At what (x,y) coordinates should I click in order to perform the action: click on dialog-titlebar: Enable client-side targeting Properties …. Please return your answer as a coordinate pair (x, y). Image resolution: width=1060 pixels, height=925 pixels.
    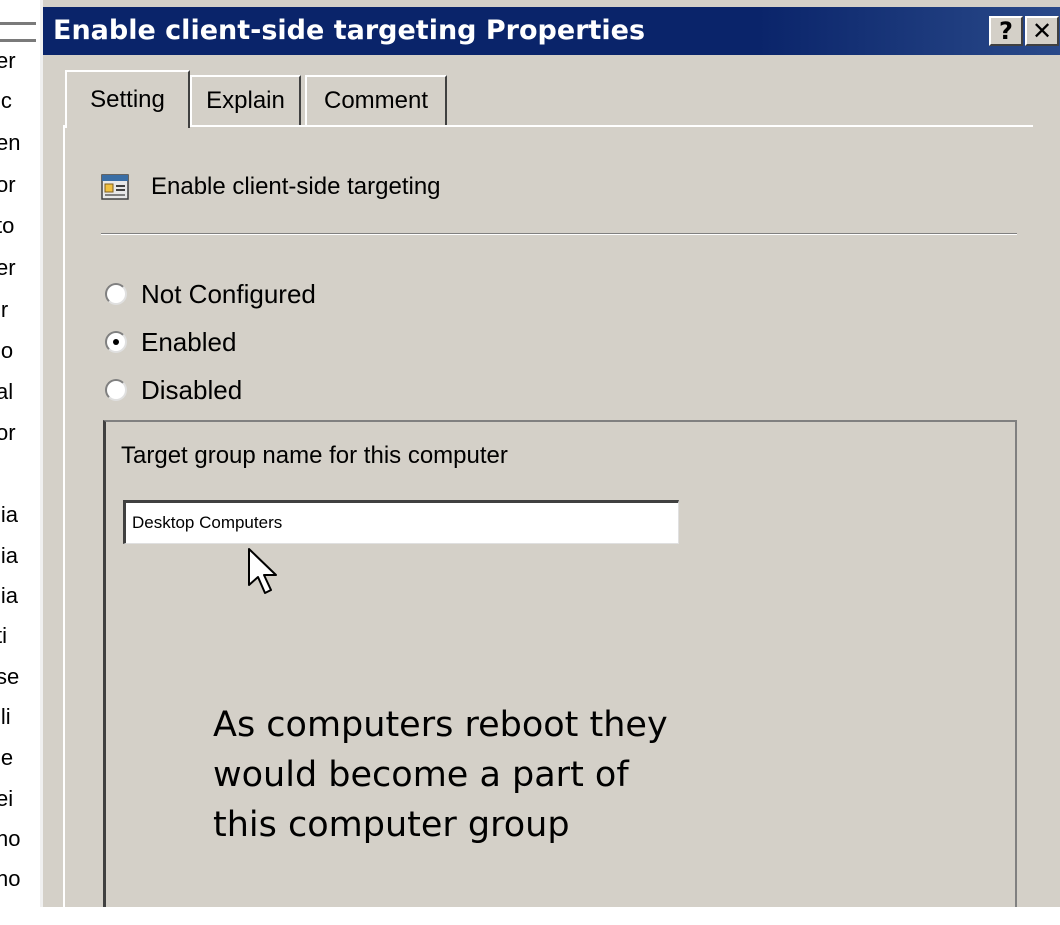
    Looking at the image, I should click on (551, 31).